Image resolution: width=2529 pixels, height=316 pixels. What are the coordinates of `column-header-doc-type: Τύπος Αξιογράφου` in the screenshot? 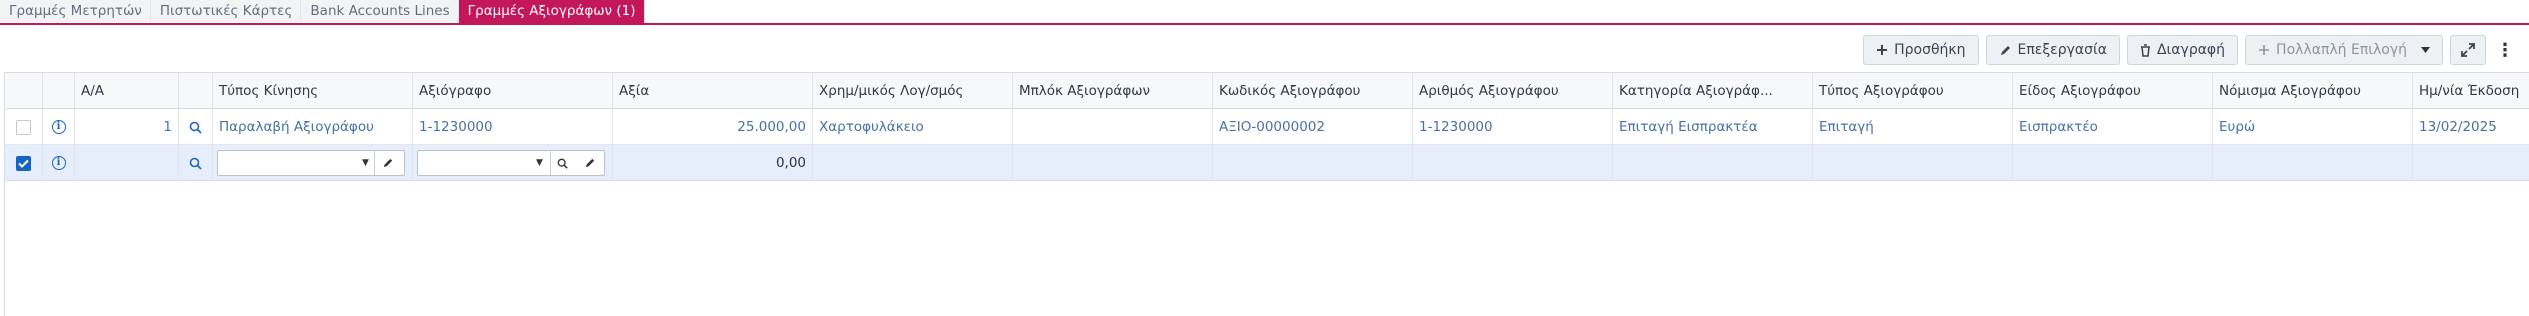 It's located at (1913, 91).